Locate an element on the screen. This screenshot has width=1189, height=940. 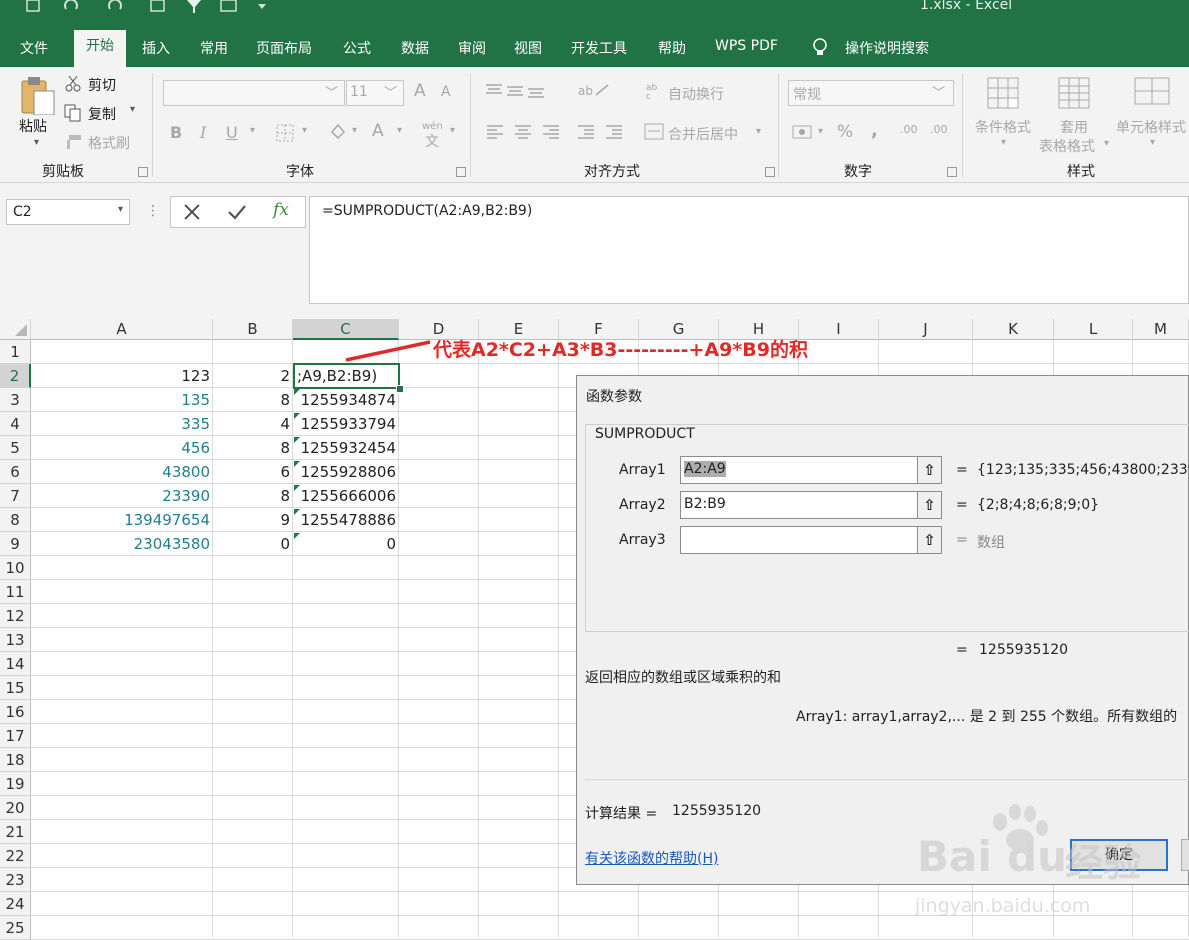
row-header-7: 7 is located at coordinates (15, 496).